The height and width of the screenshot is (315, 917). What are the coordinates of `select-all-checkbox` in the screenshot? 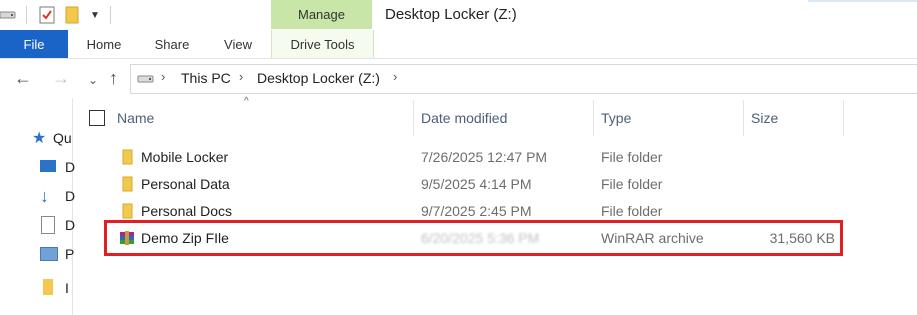 It's located at (97, 118).